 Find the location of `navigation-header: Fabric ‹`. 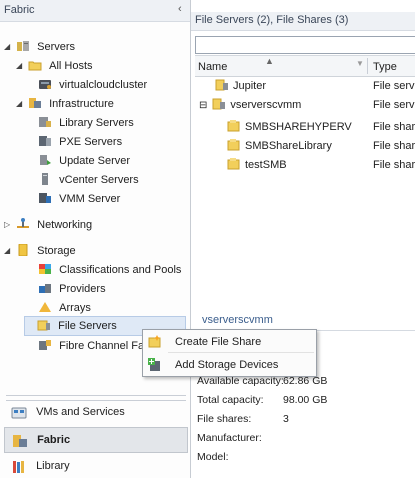

navigation-header: Fabric ‹ is located at coordinates (95, 11).